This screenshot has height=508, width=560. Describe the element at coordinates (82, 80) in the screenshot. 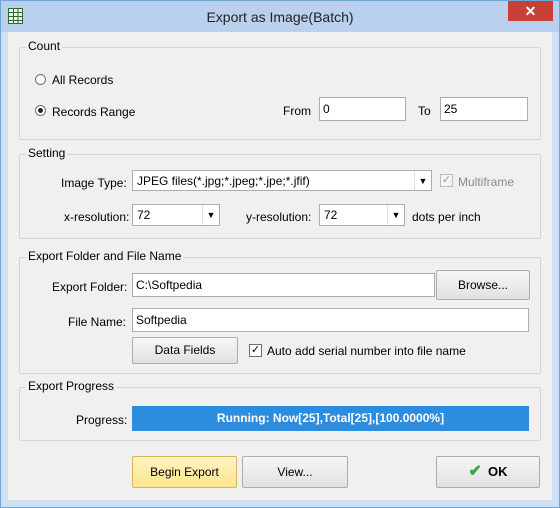

I see `all-records-label: All Records` at that location.